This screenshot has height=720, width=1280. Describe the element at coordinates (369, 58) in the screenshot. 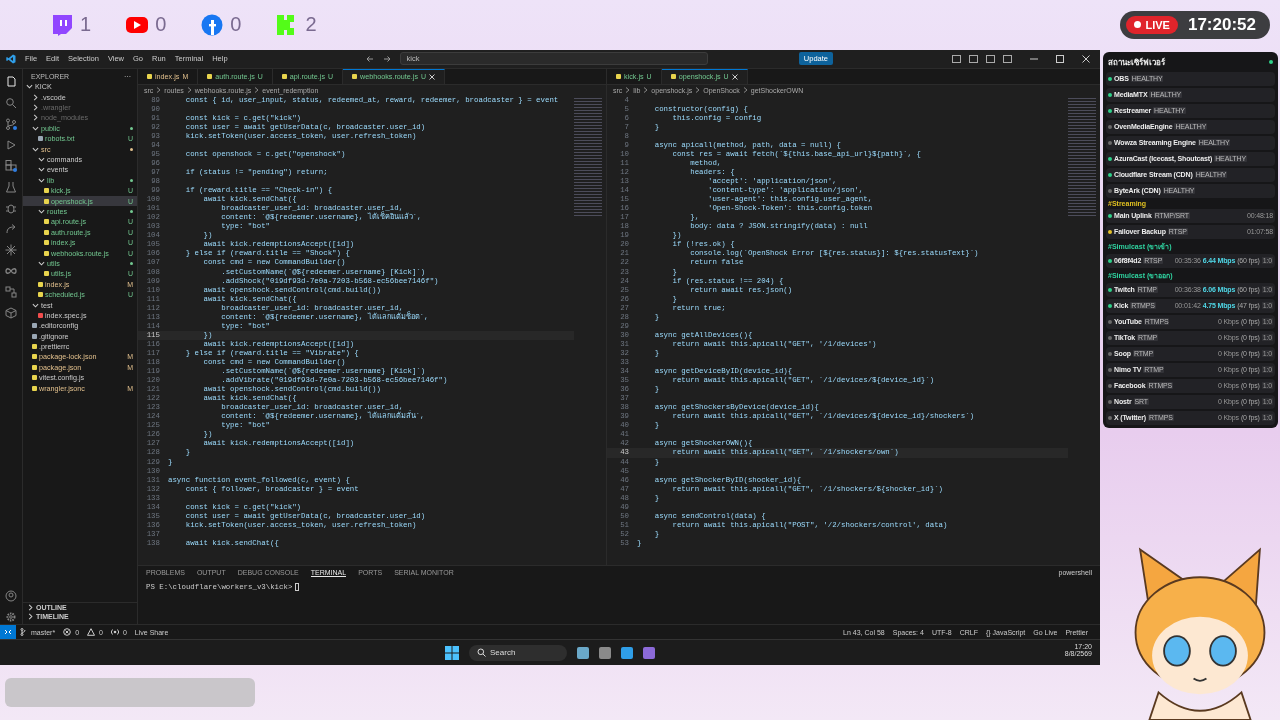

I see `back-arrow-icon` at that location.